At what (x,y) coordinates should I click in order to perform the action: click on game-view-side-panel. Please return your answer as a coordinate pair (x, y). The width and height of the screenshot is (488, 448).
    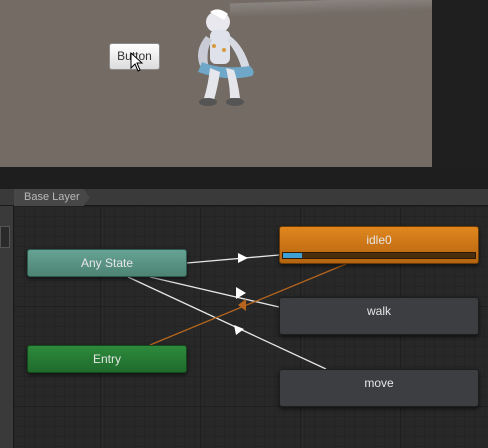
    Looking at the image, I should click on (460, 83).